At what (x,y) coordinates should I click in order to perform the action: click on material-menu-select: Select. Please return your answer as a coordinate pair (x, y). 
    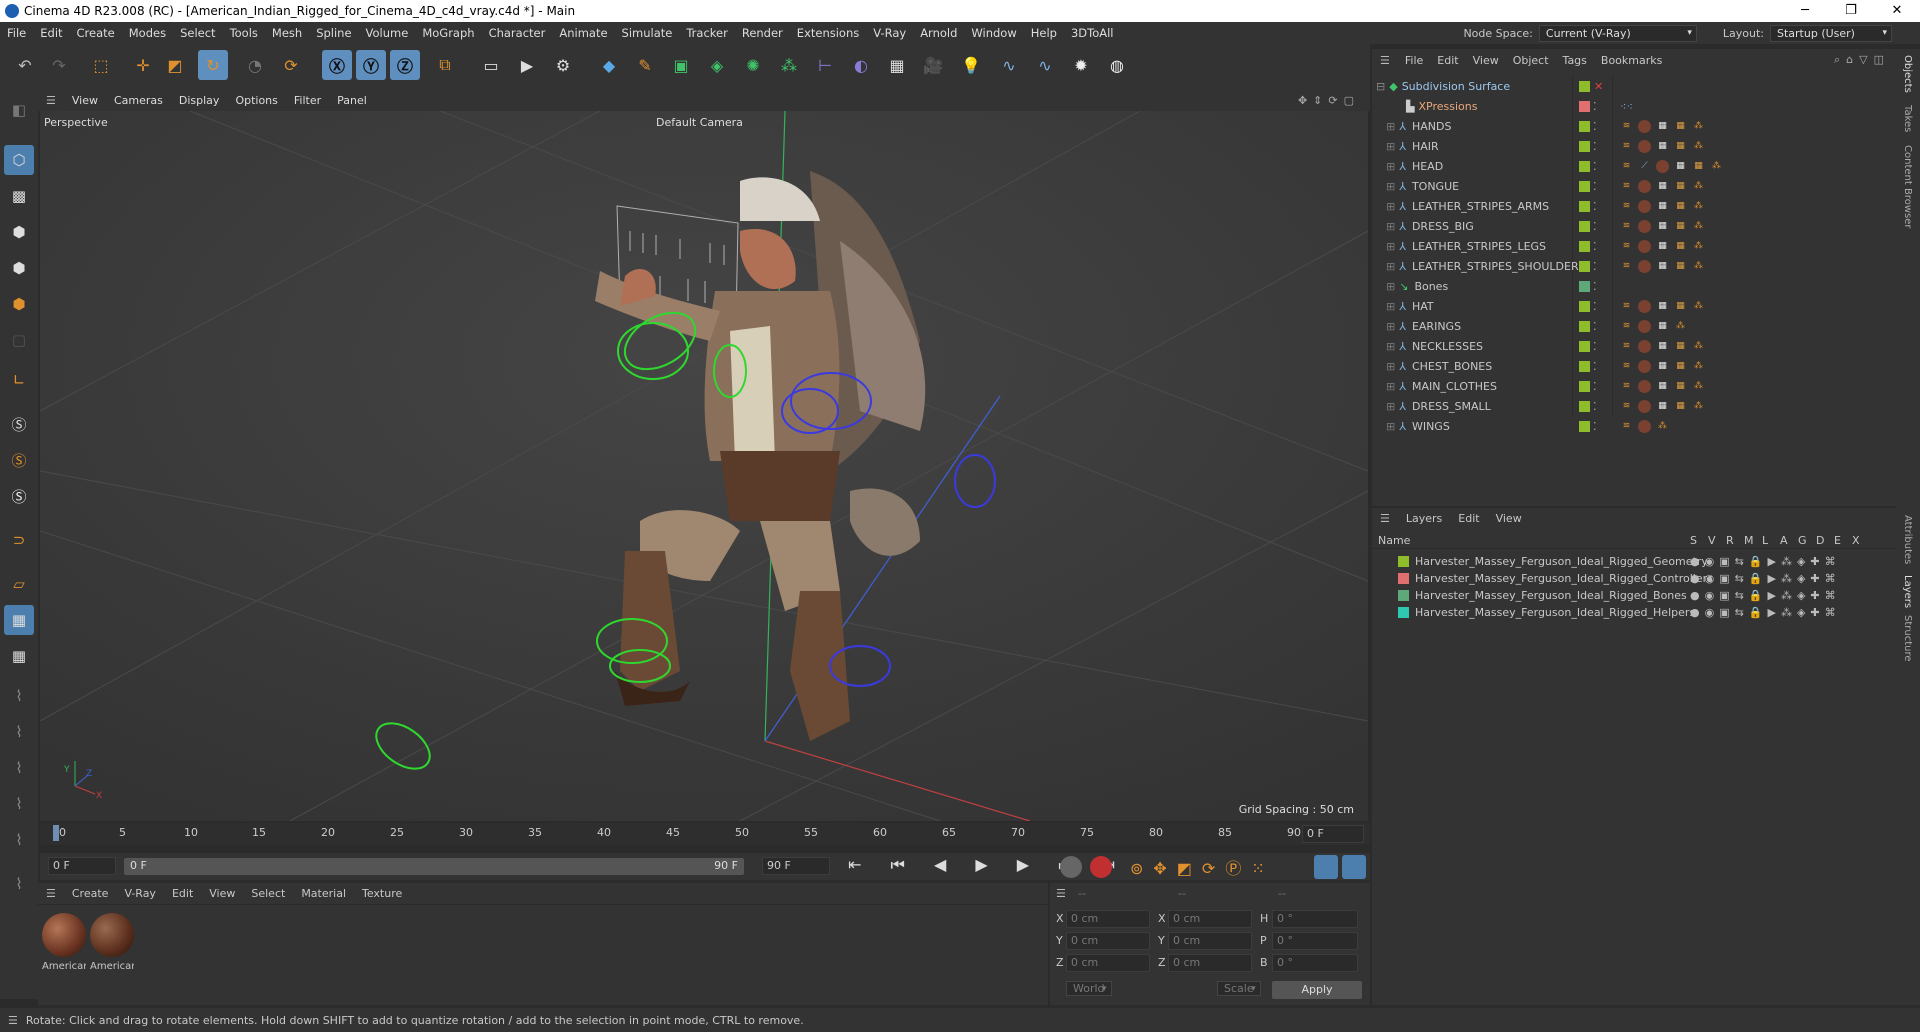
    Looking at the image, I should click on (268, 893).